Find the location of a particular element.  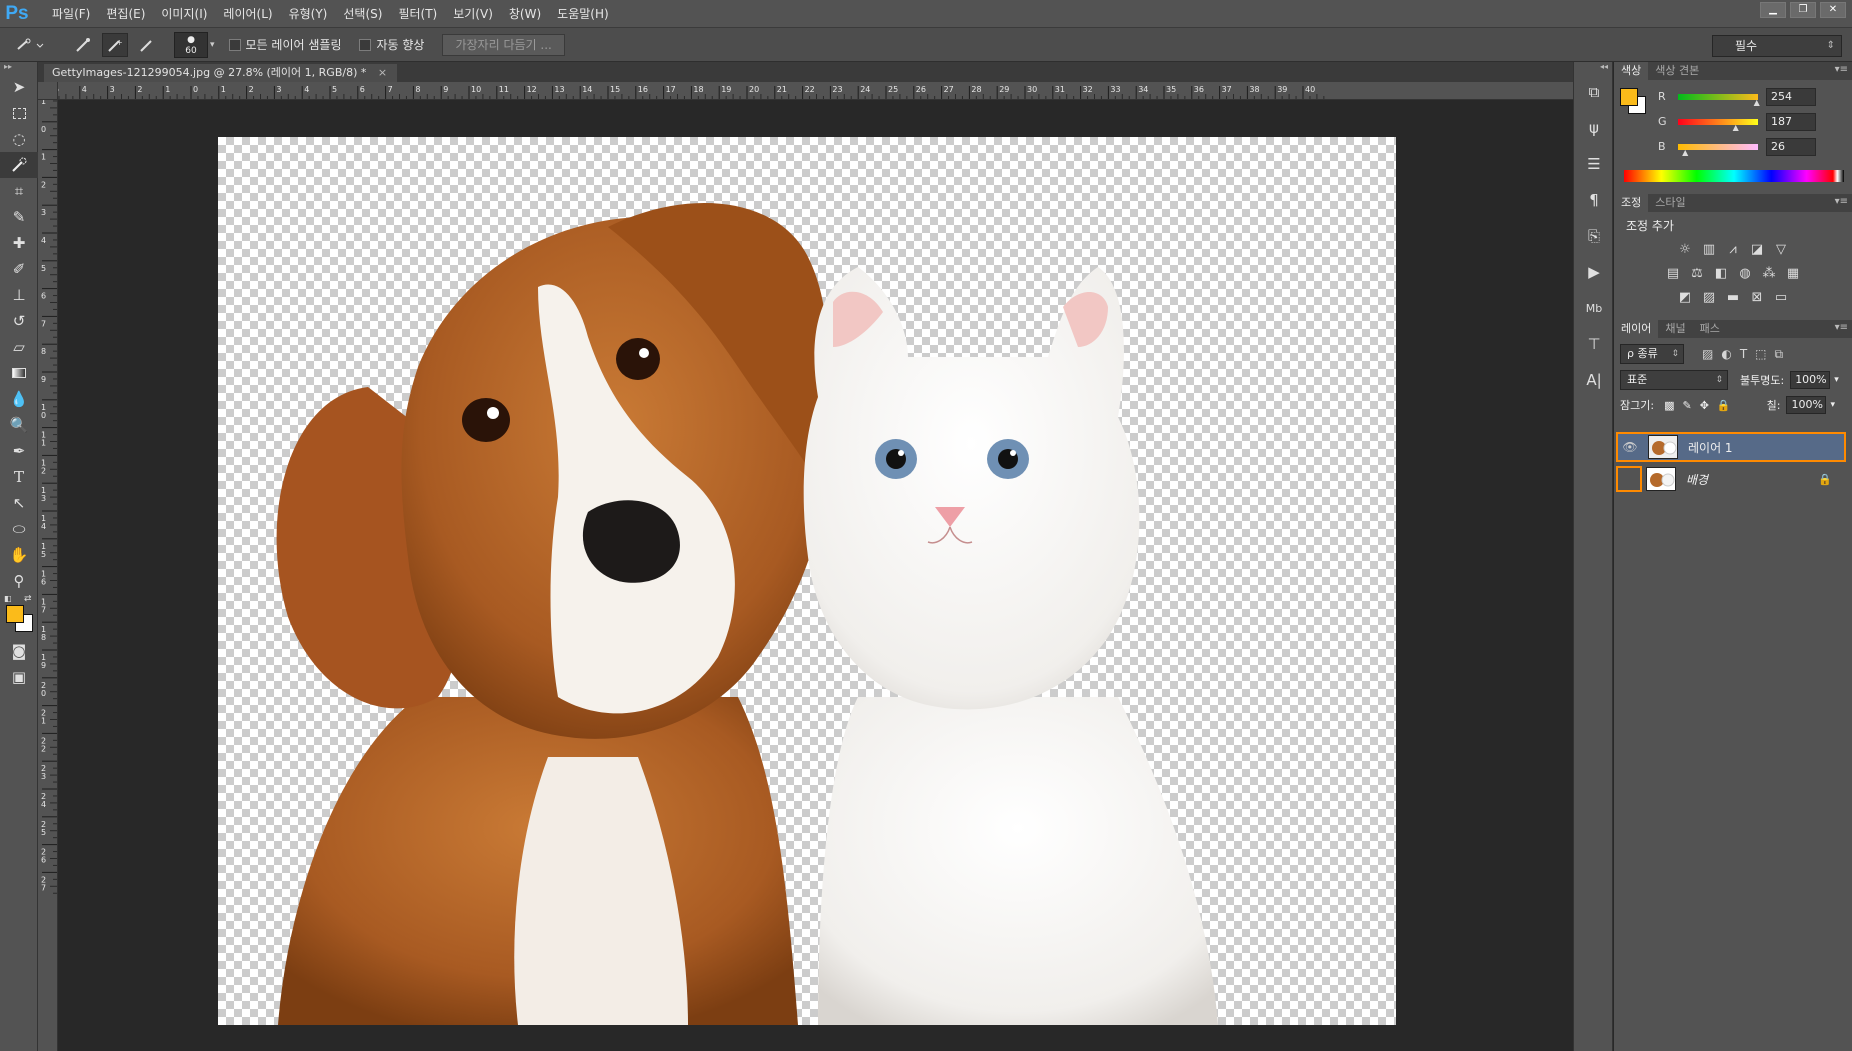

new-selection-button is located at coordinates (83, 45).